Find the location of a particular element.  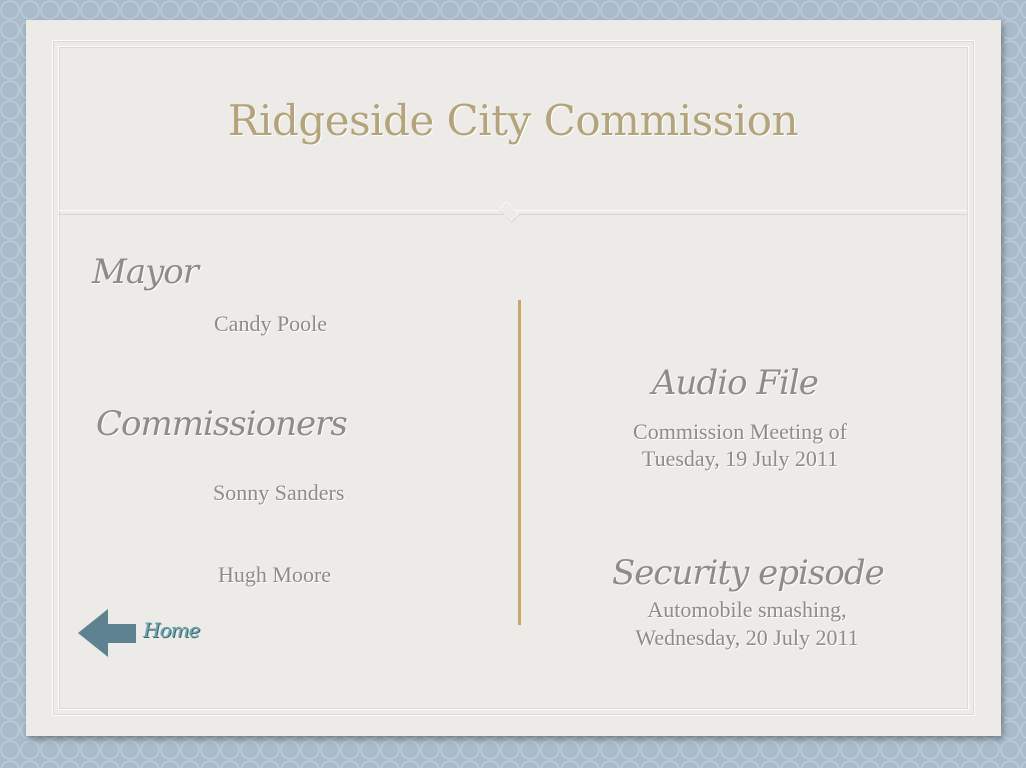

home-link: Home is located at coordinates (171, 630).